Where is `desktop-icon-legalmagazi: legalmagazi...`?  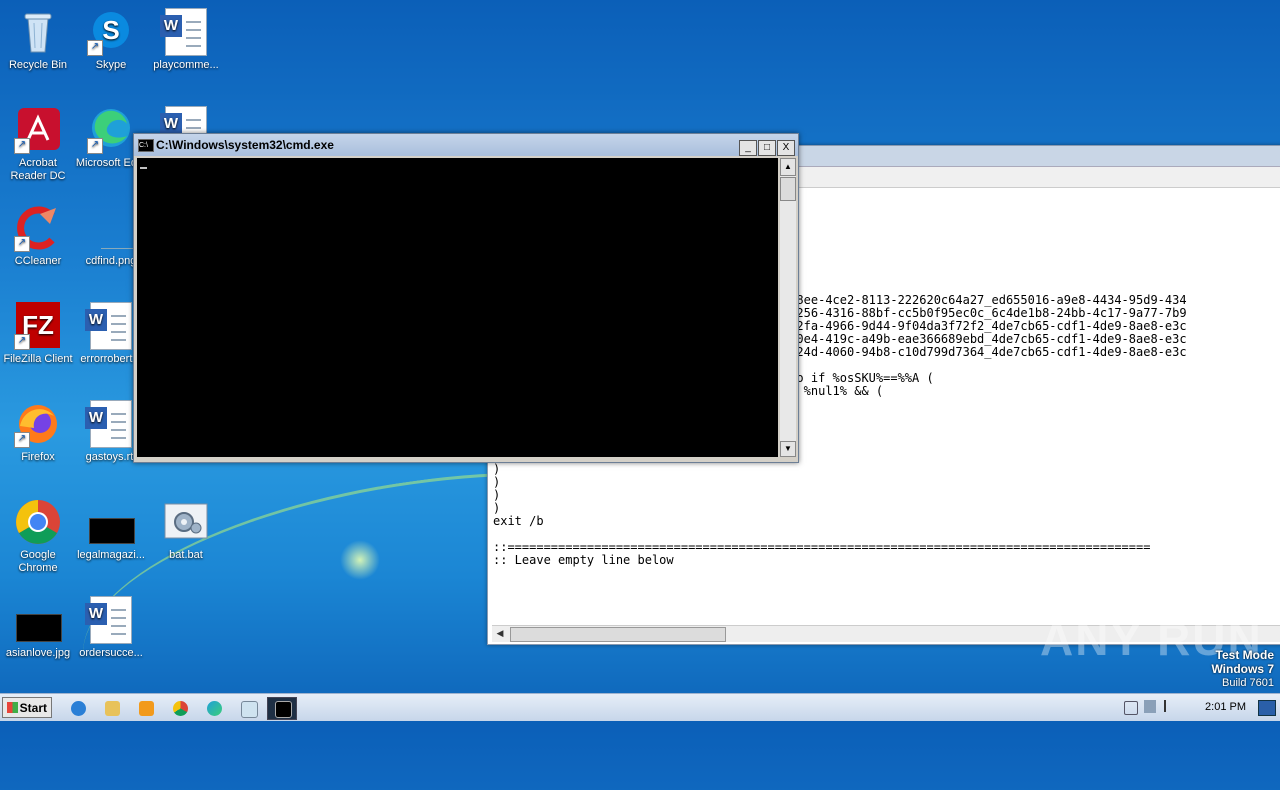
desktop-icon-legalmagazi: legalmagazi... is located at coordinates (111, 530).